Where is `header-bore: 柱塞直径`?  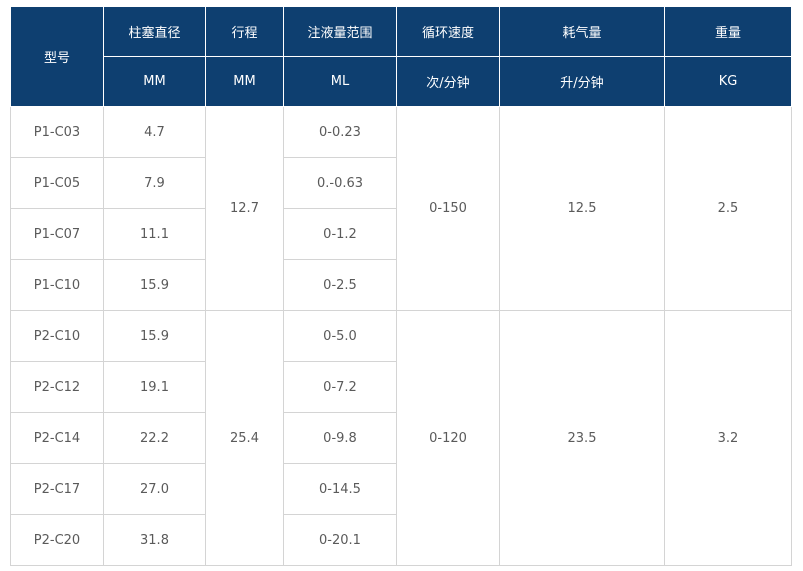 header-bore: 柱塞直径 is located at coordinates (154, 31).